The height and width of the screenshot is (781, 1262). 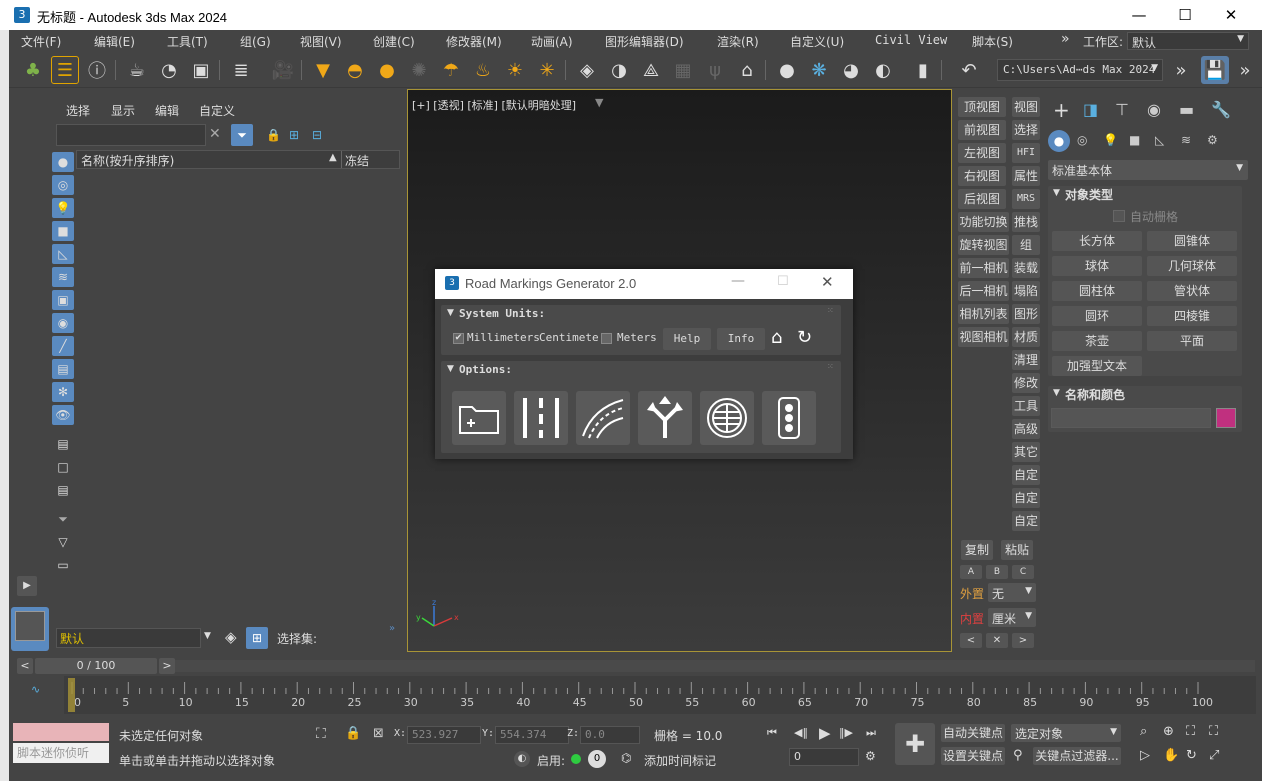 I want to click on close-small-icon: ✕, so click(x=997, y=640).